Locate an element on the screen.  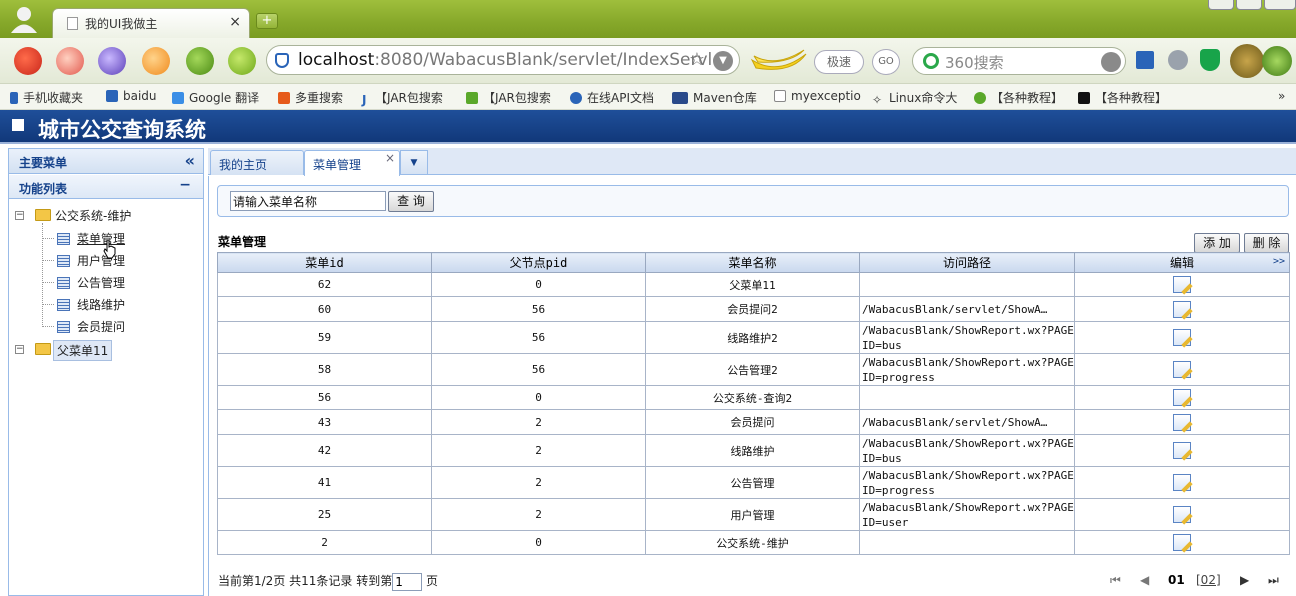
speed-mode-button: 极速 is located at coordinates (839, 62).